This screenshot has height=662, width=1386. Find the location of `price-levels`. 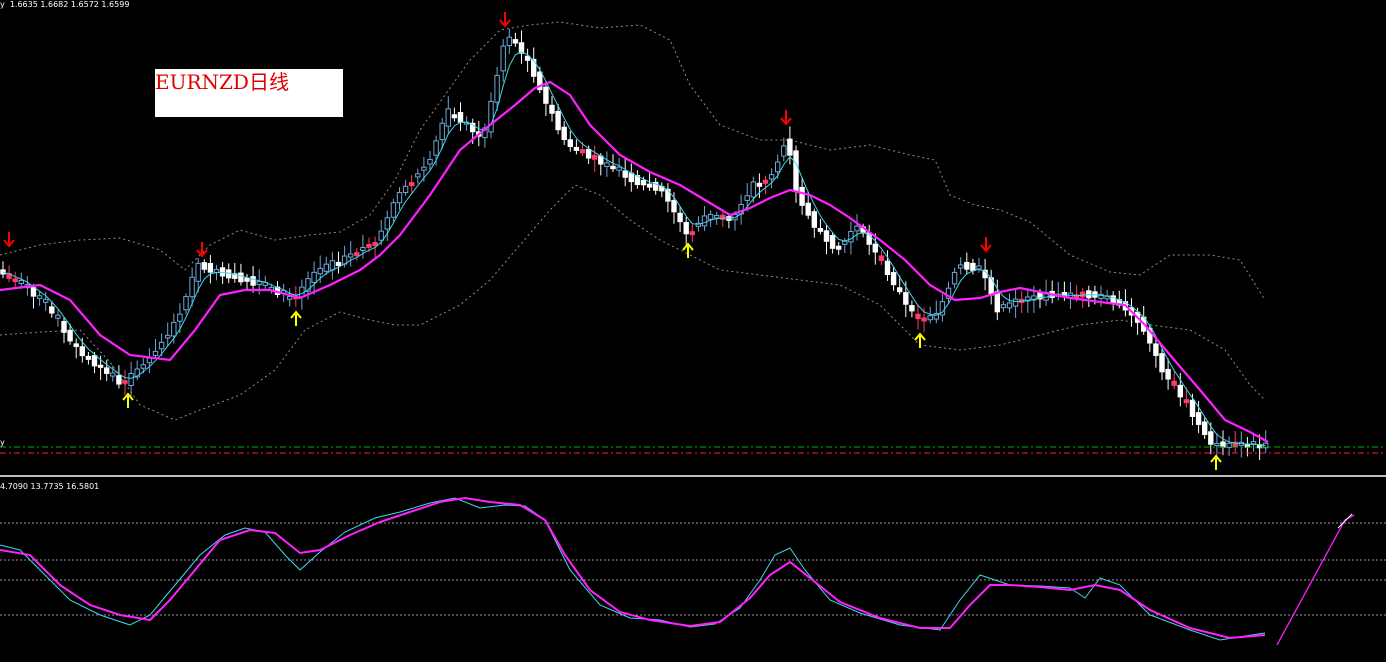

price-levels is located at coordinates (693, 450).